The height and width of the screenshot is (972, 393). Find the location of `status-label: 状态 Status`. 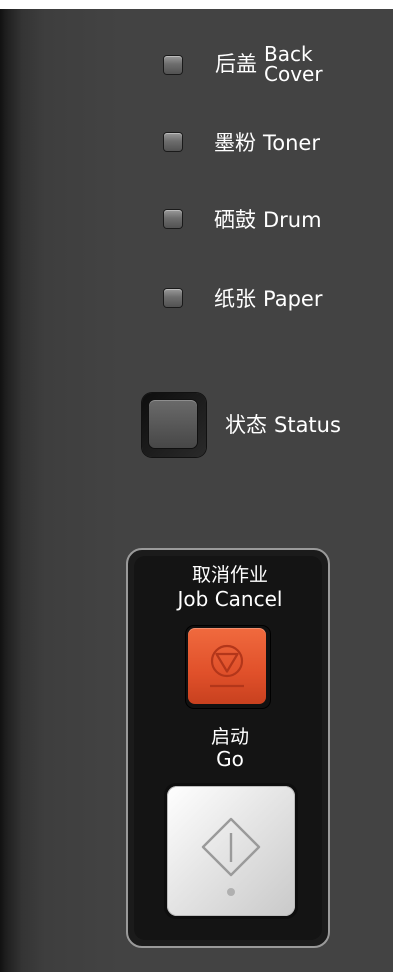

status-label: 状态 Status is located at coordinates (283, 425).